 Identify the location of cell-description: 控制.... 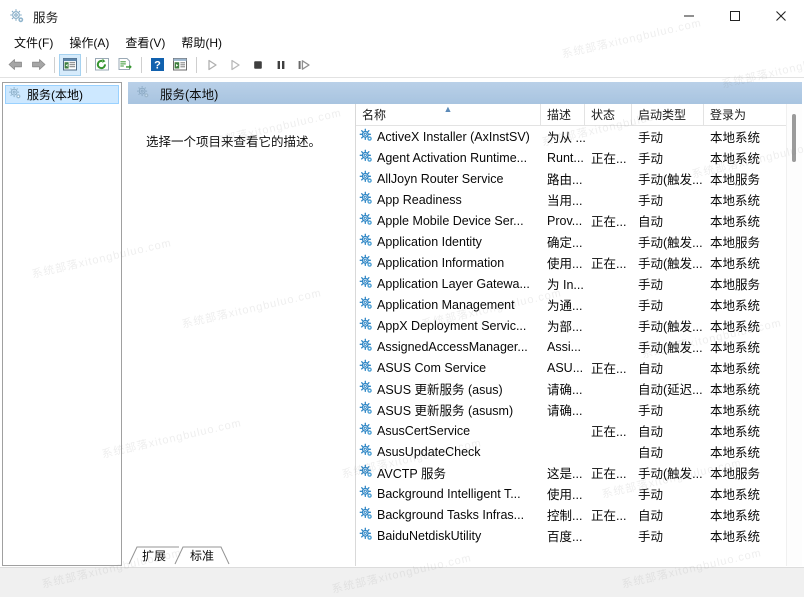
(565, 516).